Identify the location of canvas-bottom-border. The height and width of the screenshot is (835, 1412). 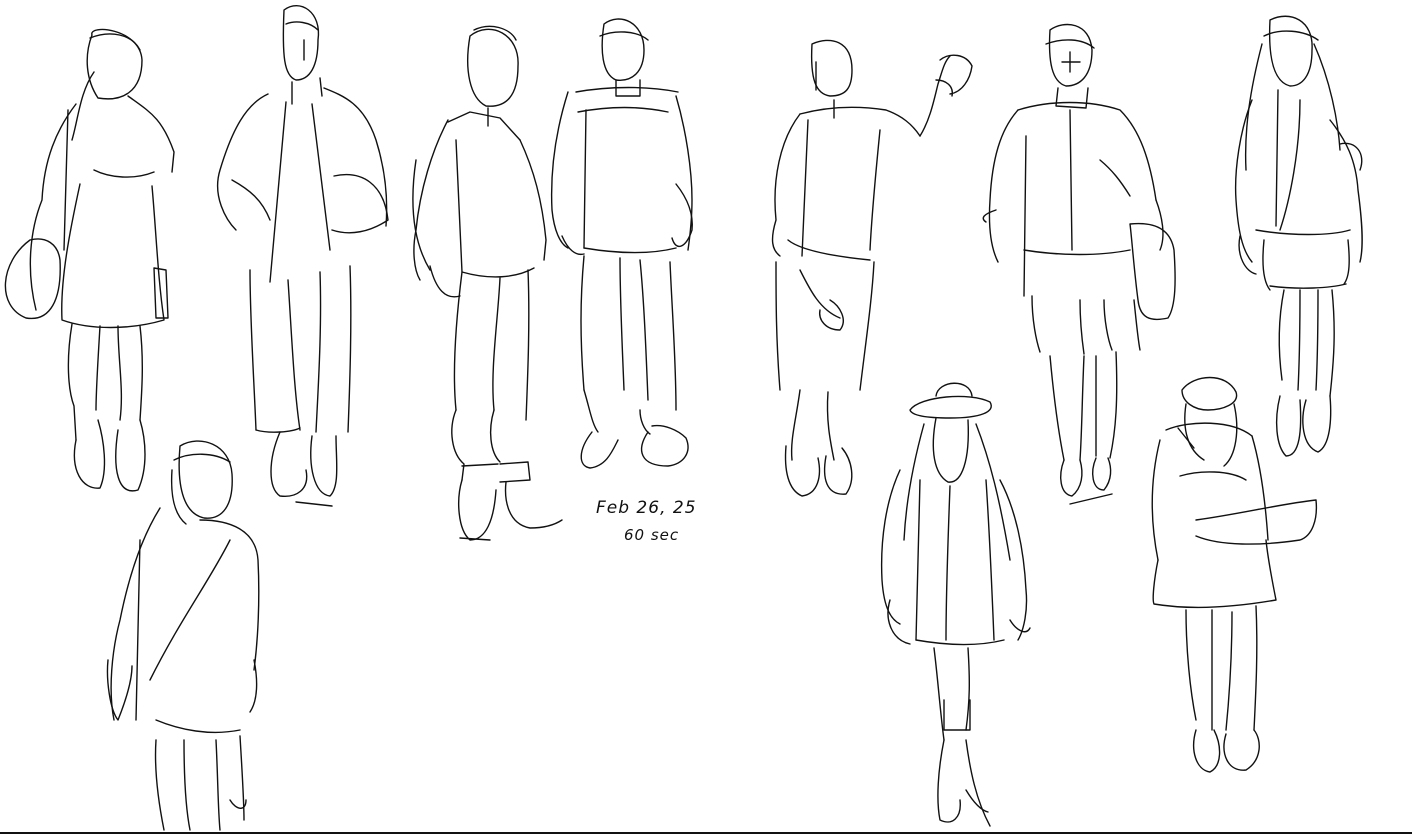
(706, 833).